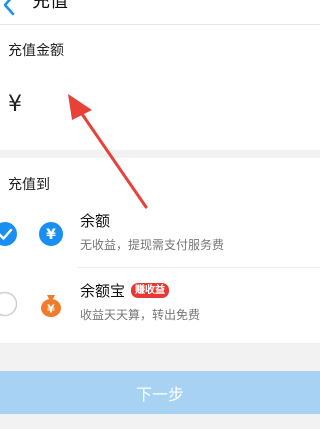  What do you see at coordinates (160, 12) in the screenshot?
I see `top-bar: 充值` at bounding box center [160, 12].